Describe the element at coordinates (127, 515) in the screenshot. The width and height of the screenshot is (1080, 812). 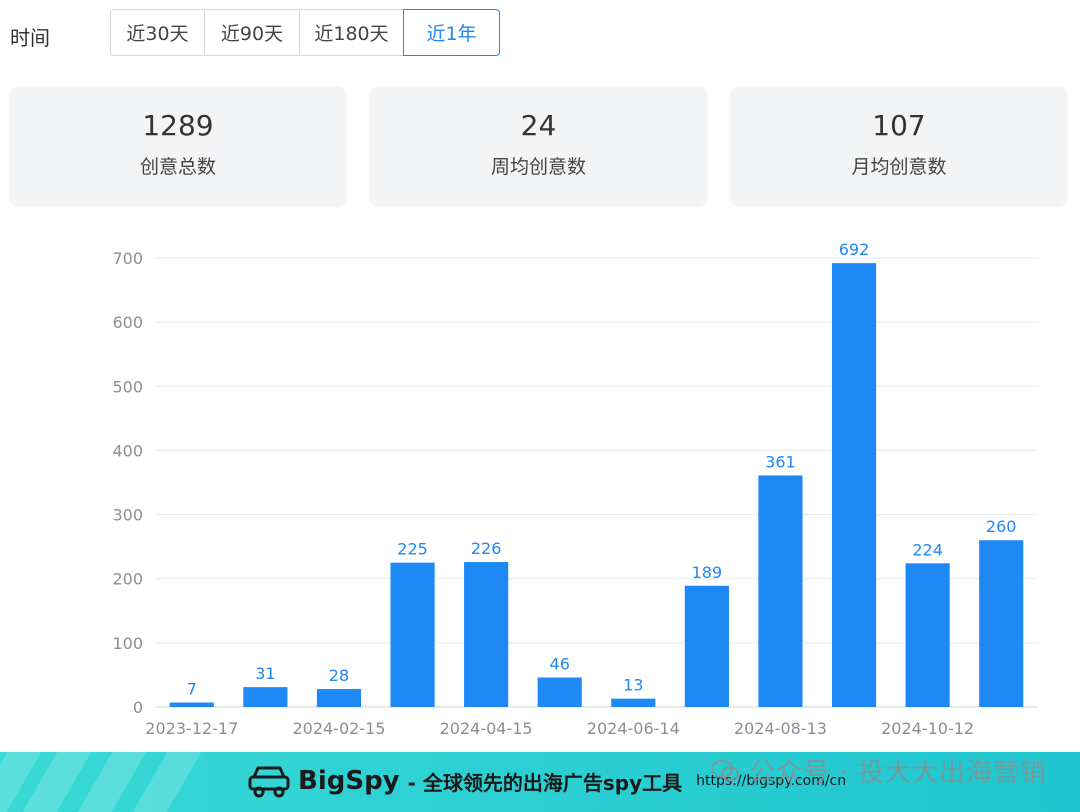
I see `y-tick-label: 300` at that location.